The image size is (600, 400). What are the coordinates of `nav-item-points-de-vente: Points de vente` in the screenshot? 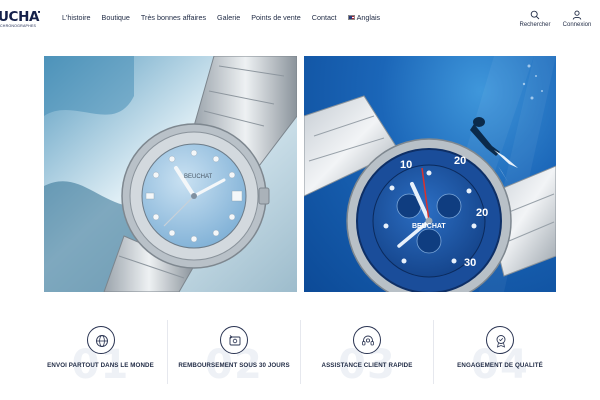 It's located at (276, 17).